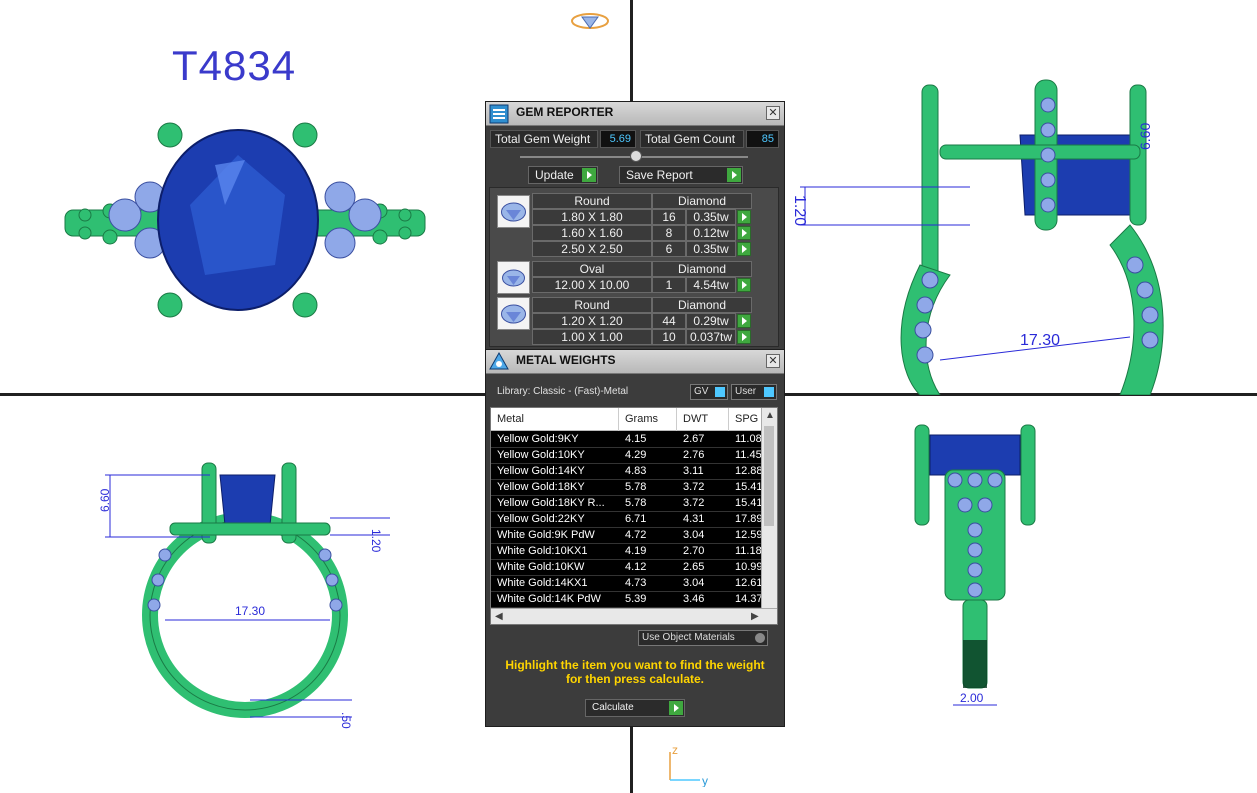 The width and height of the screenshot is (1257, 793). I want to click on total-gem-weight-value: 5.69, so click(618, 139).